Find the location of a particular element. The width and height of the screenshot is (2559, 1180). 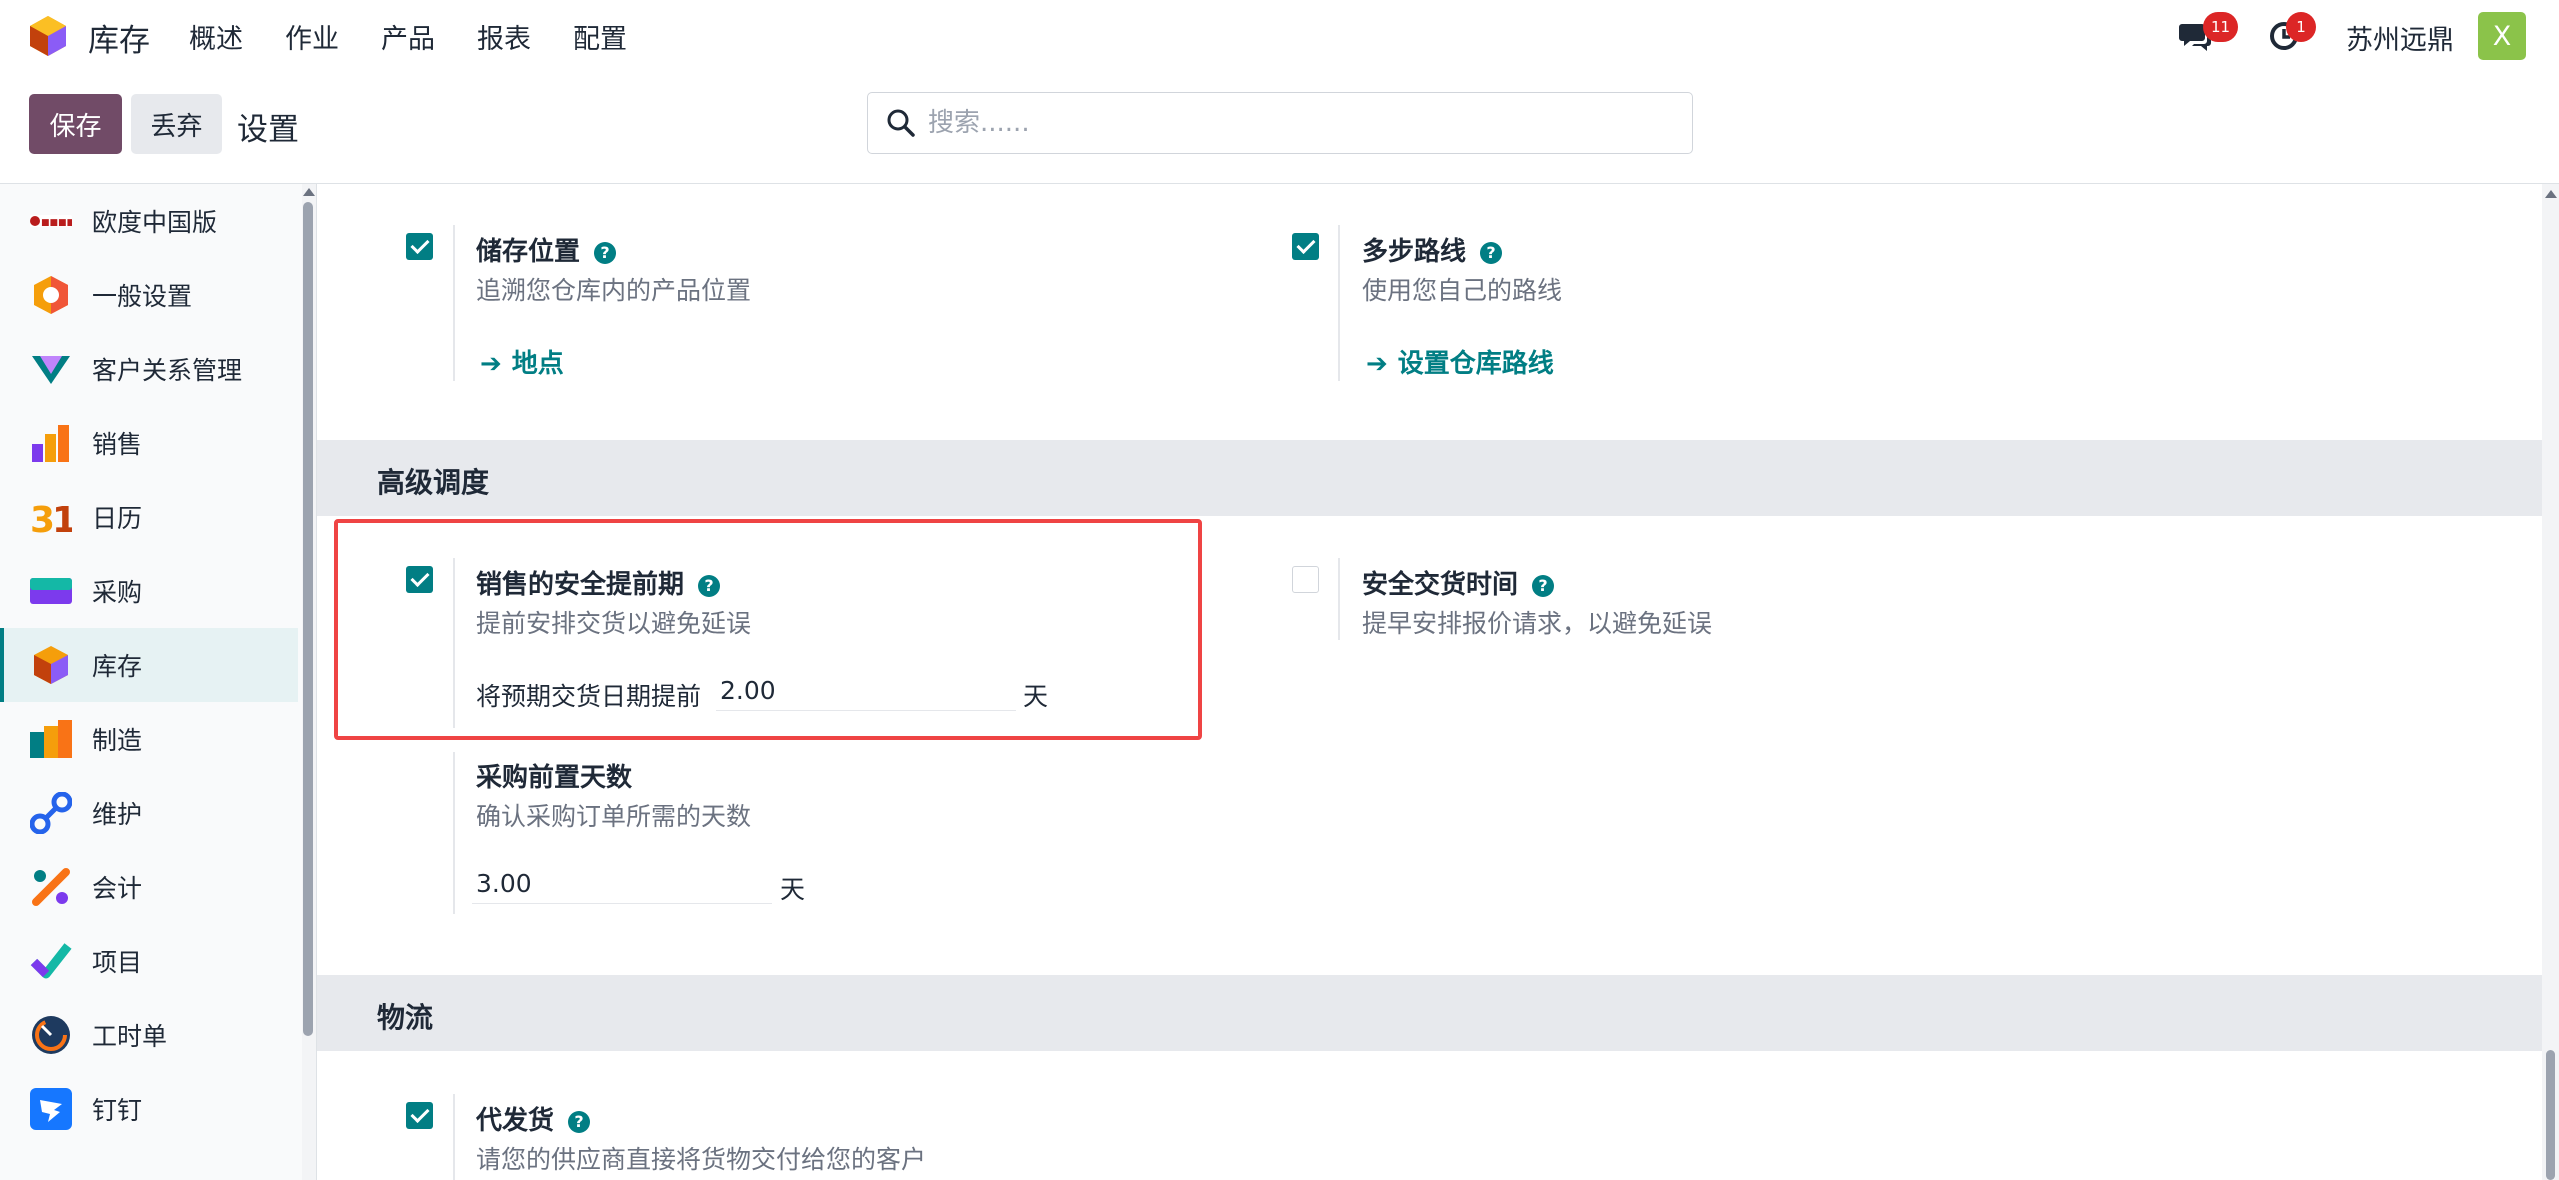

sidebar-item-label: 客户关系管理 is located at coordinates (167, 370).